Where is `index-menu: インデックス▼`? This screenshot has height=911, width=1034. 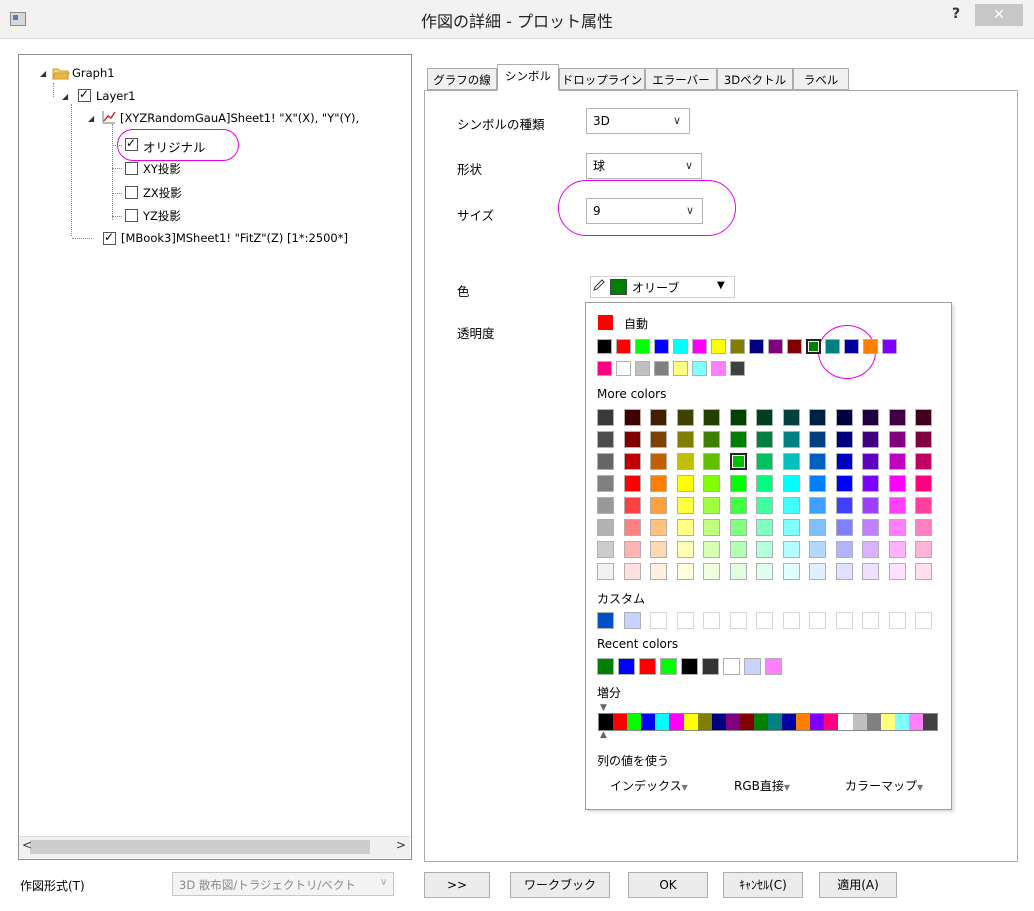
index-menu: インデックス▼ is located at coordinates (649, 785).